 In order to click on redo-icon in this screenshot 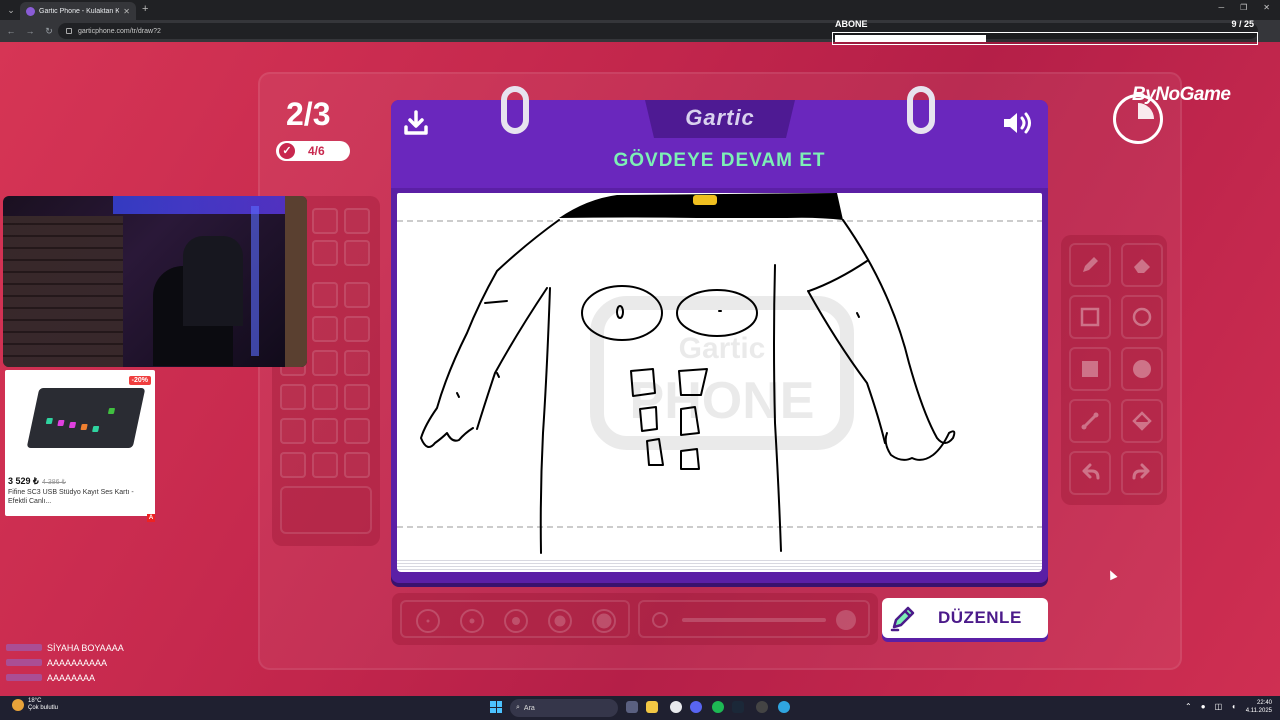, I will do `click(1141, 471)`.